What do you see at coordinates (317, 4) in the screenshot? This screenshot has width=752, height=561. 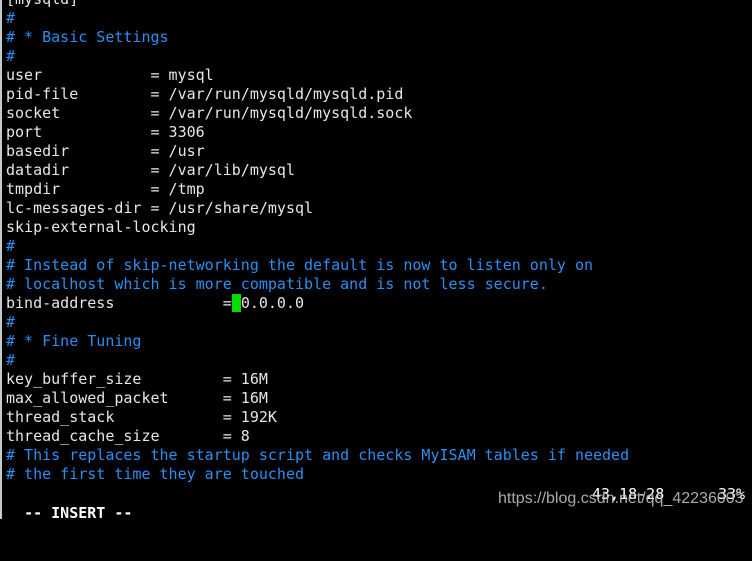 I see `code-line: [mysqld]` at bounding box center [317, 4].